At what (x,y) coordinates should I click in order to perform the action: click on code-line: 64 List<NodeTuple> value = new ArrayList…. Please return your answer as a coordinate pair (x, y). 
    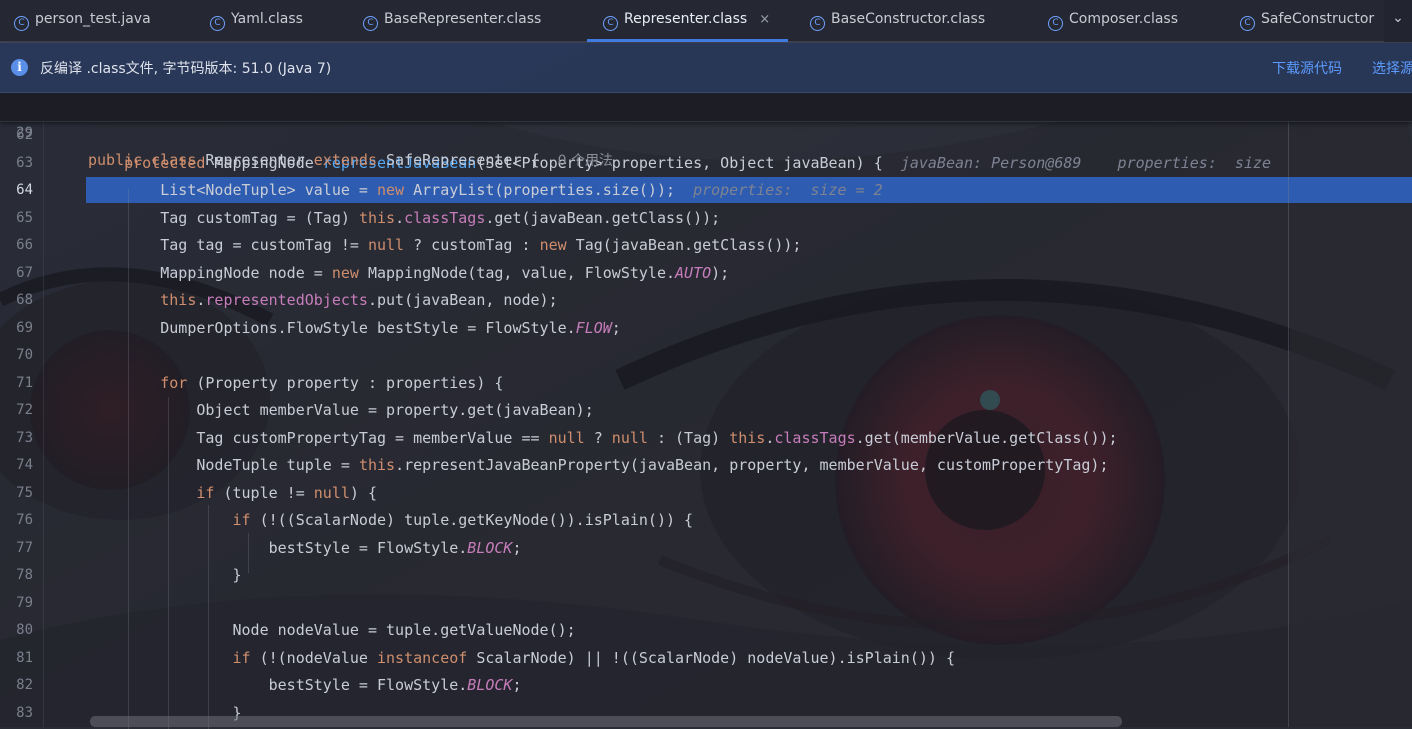
    Looking at the image, I should click on (706, 190).